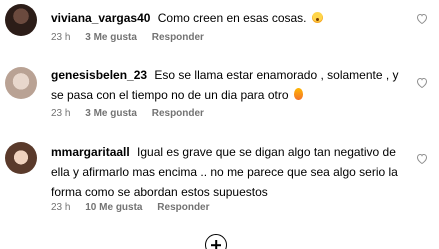 Image resolution: width=439 pixels, height=249 pixels. What do you see at coordinates (232, 18) in the screenshot?
I see `comment-text: Como creen en esas cosas.` at bounding box center [232, 18].